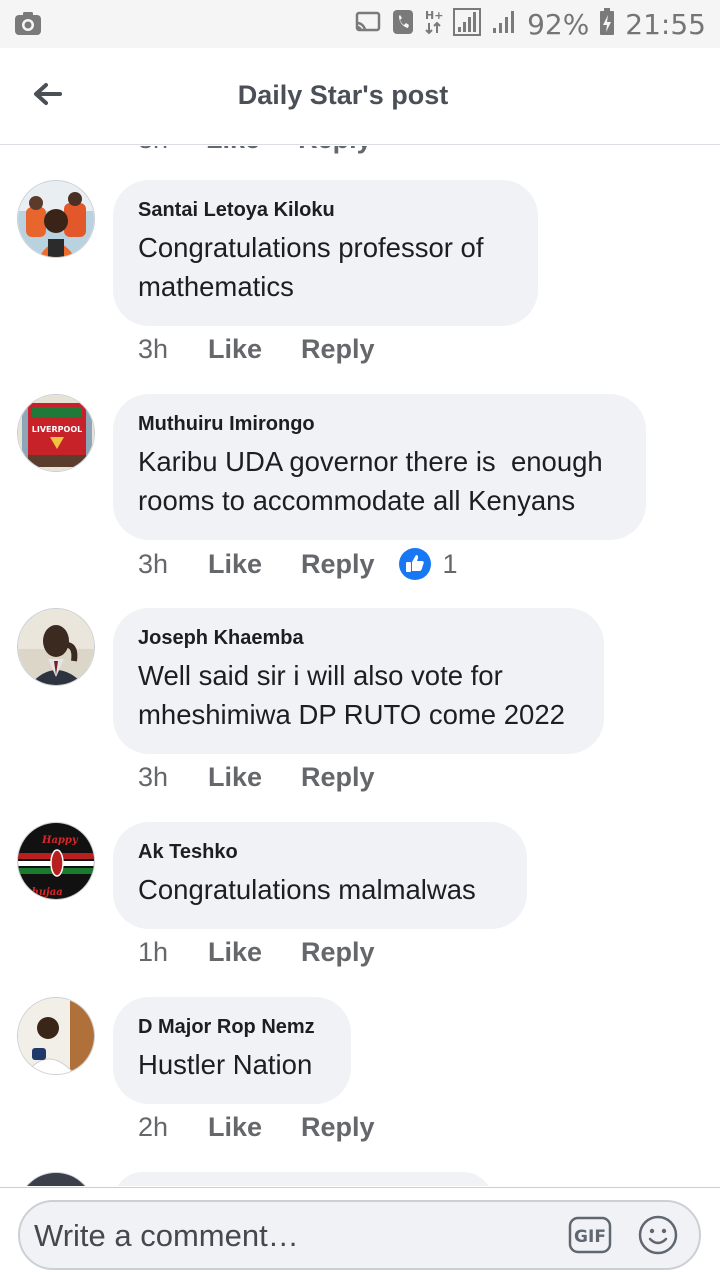 The width and height of the screenshot is (720, 1280). I want to click on comment-text: Hustler Nation, so click(225, 1064).